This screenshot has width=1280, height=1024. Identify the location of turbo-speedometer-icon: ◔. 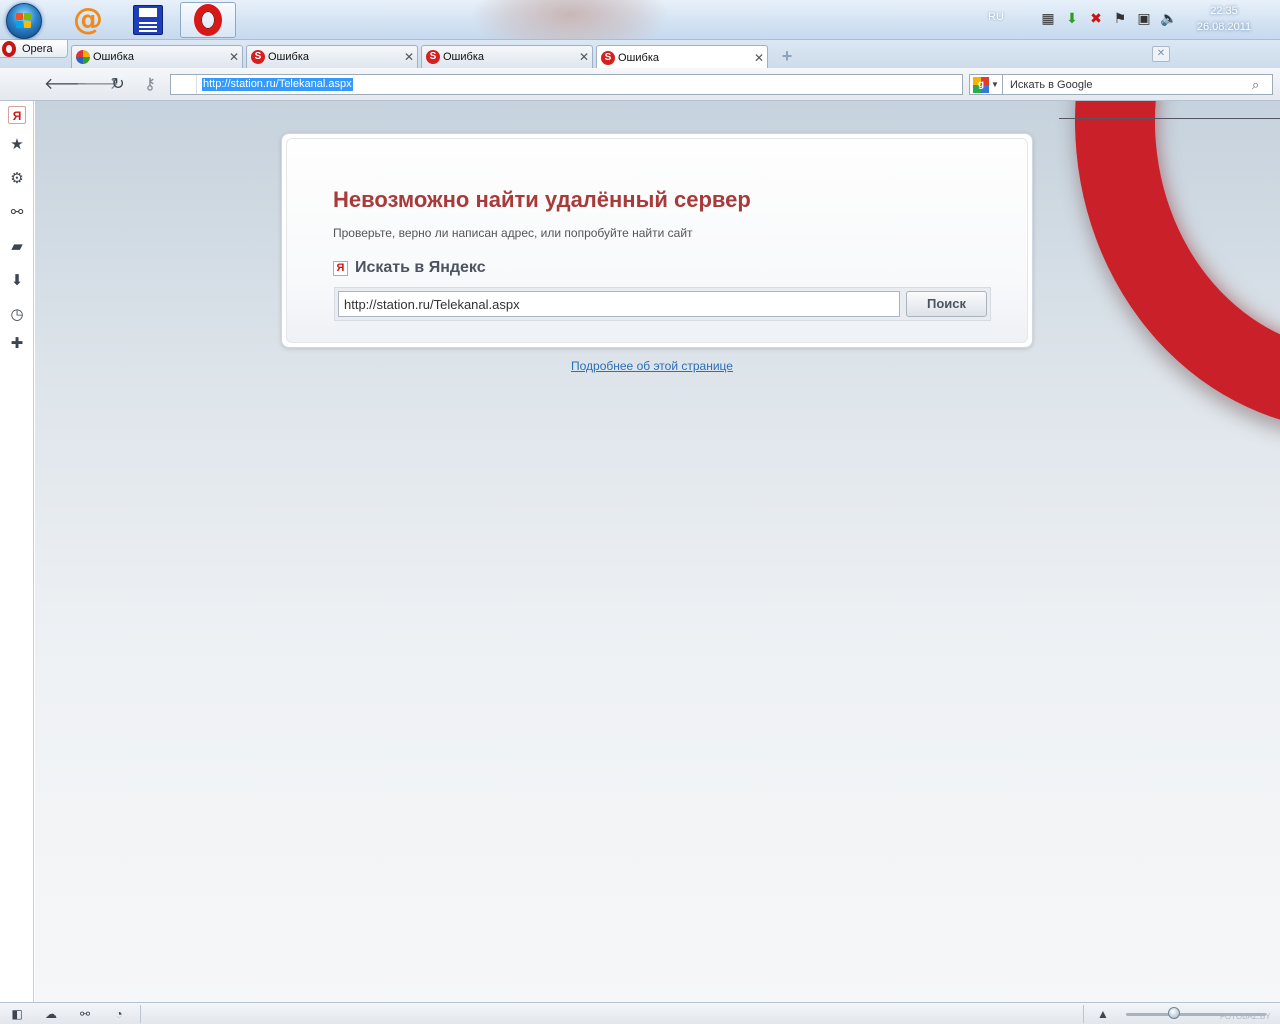
(119, 1014).